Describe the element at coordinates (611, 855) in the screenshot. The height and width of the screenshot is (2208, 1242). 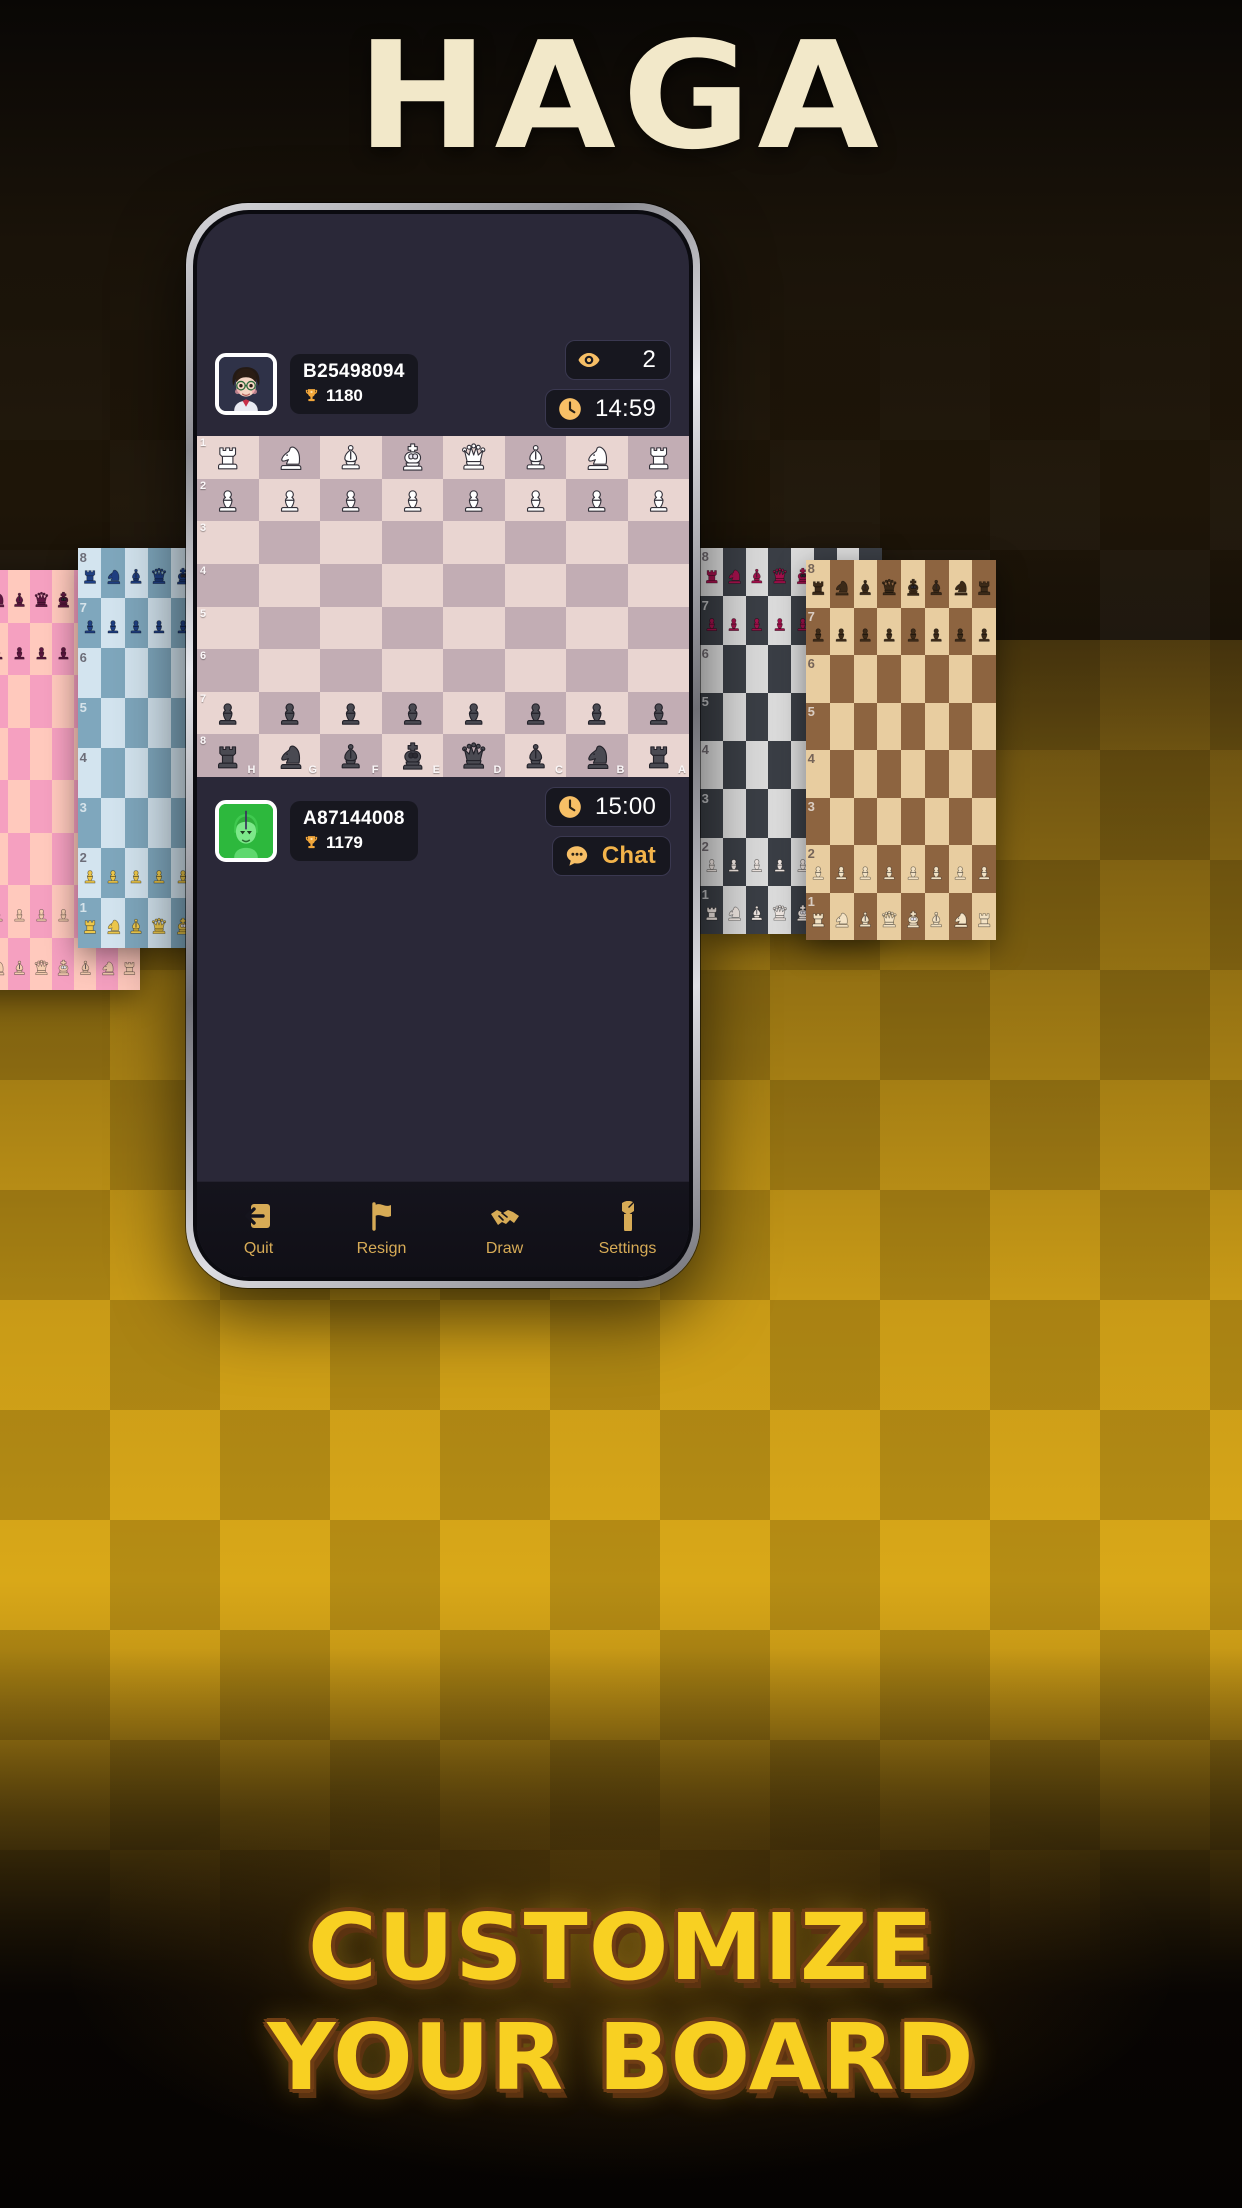
I see `chat-button: Chat` at that location.